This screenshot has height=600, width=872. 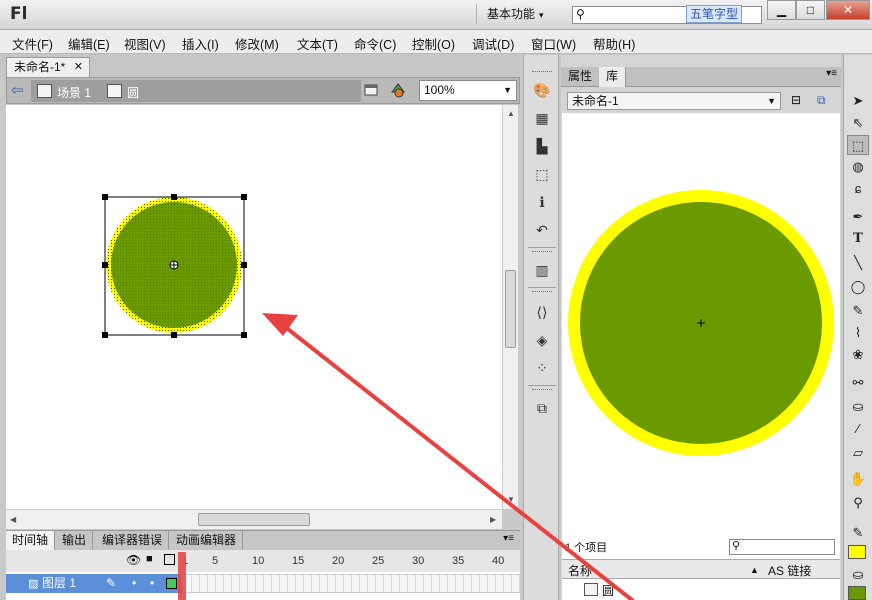 I want to click on frame-number: 25, so click(x=378, y=561).